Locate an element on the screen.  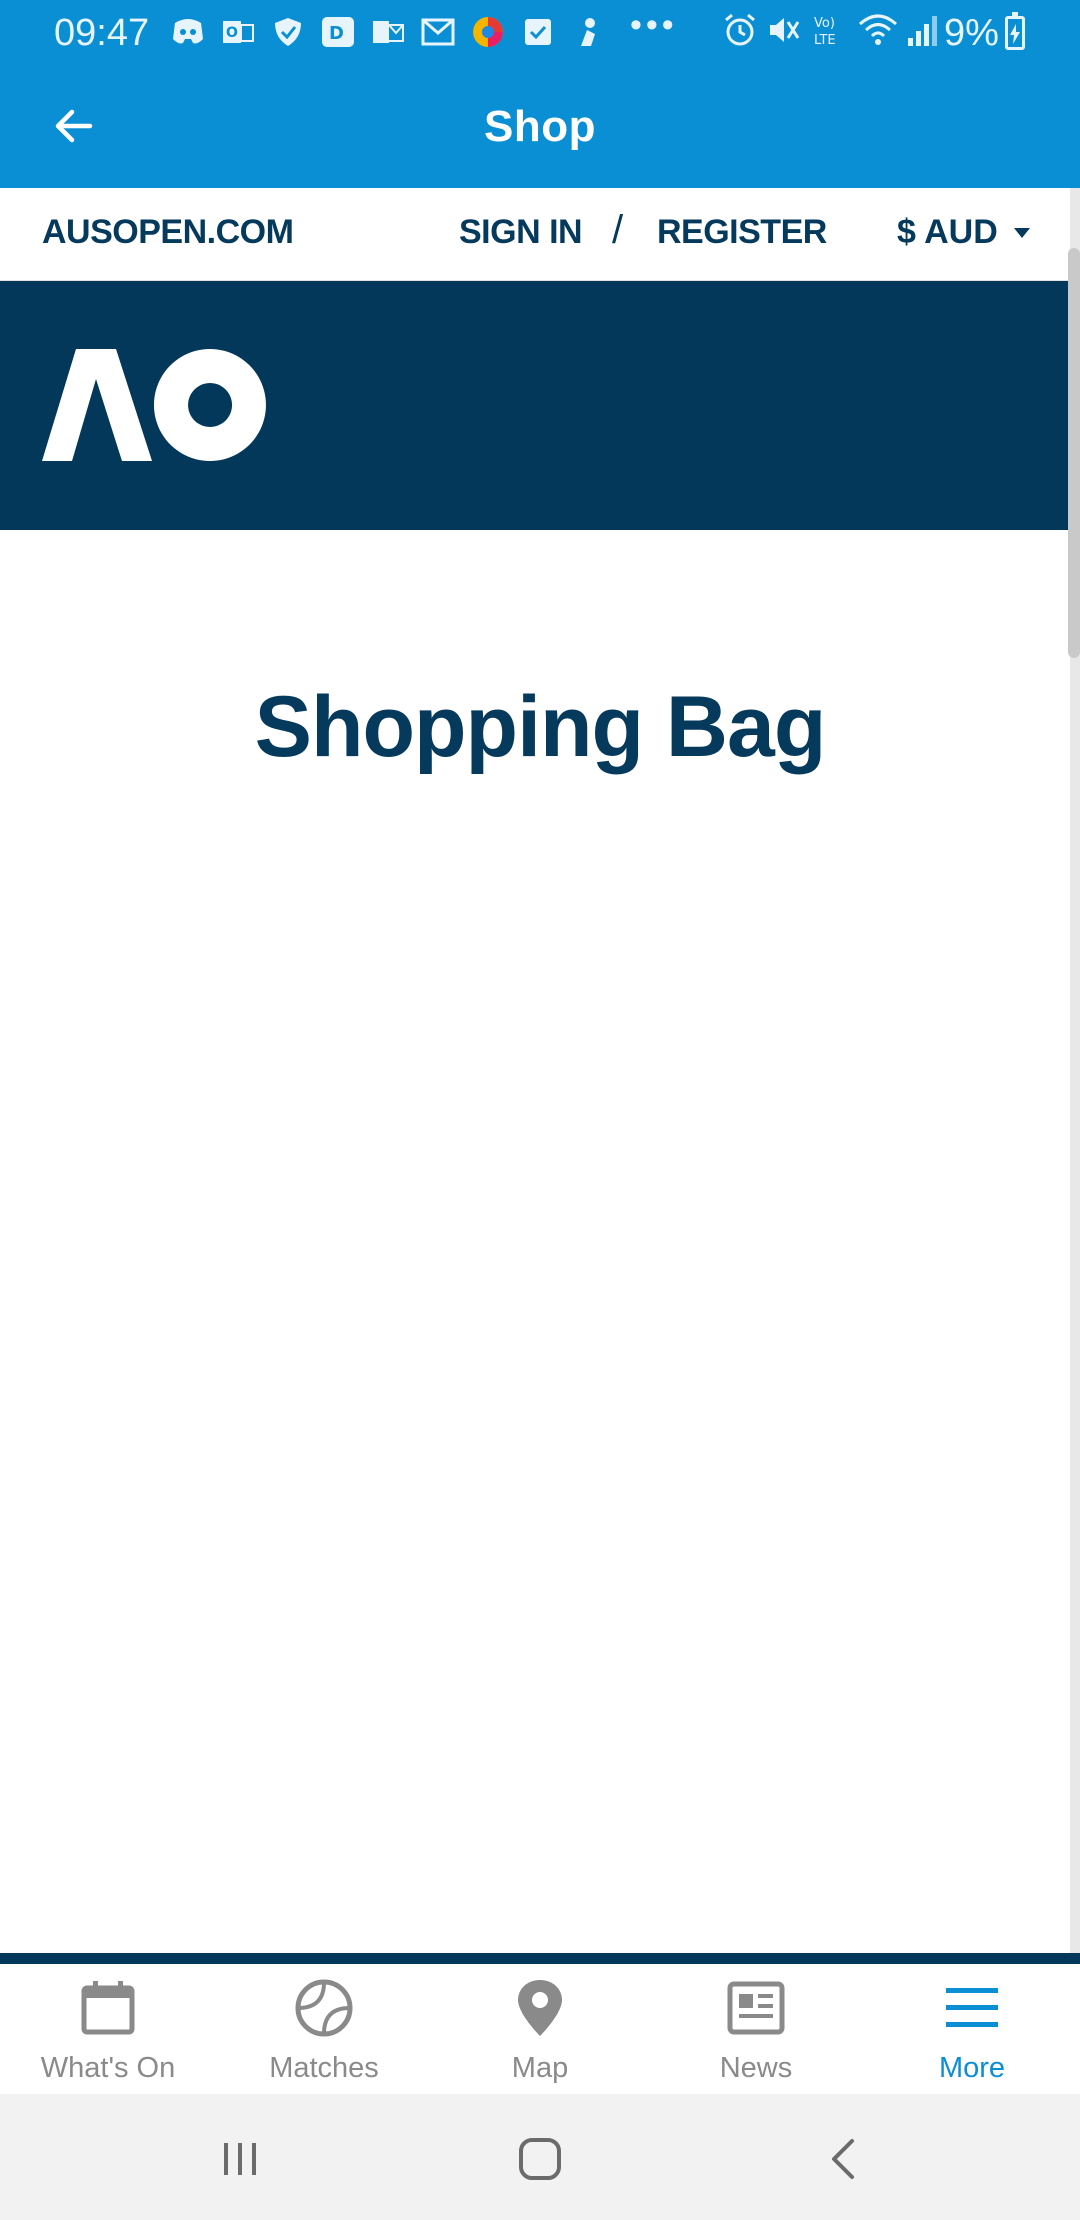
gmail-notification-icon is located at coordinates (438, 32).